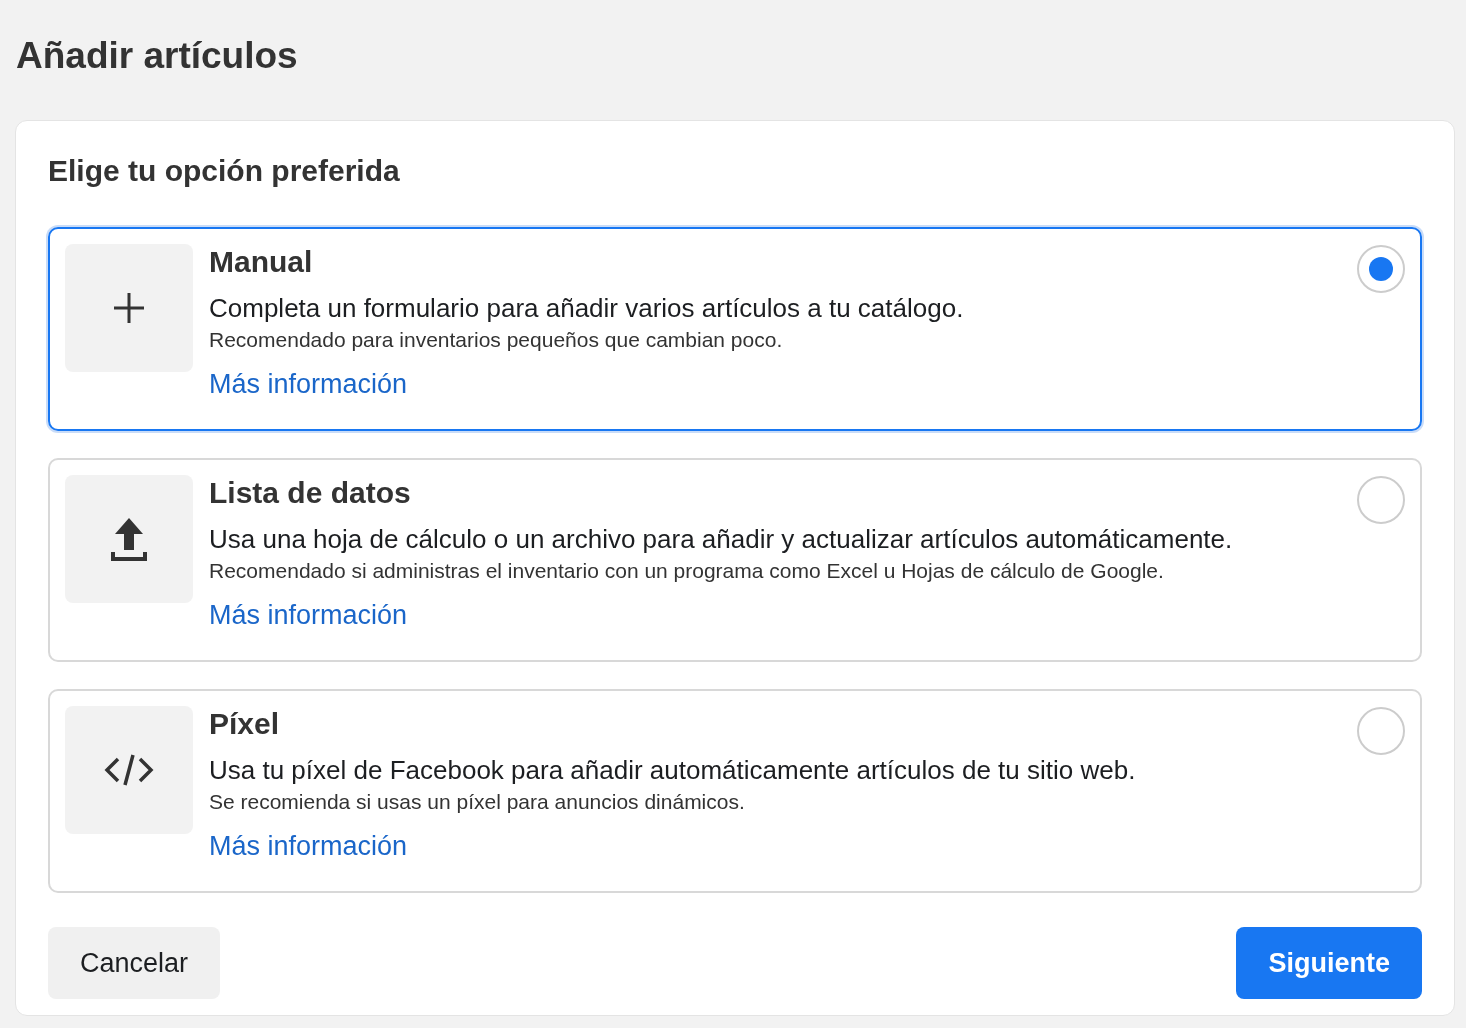 The height and width of the screenshot is (1028, 1466). What do you see at coordinates (129, 308) in the screenshot?
I see `plus-icon` at bounding box center [129, 308].